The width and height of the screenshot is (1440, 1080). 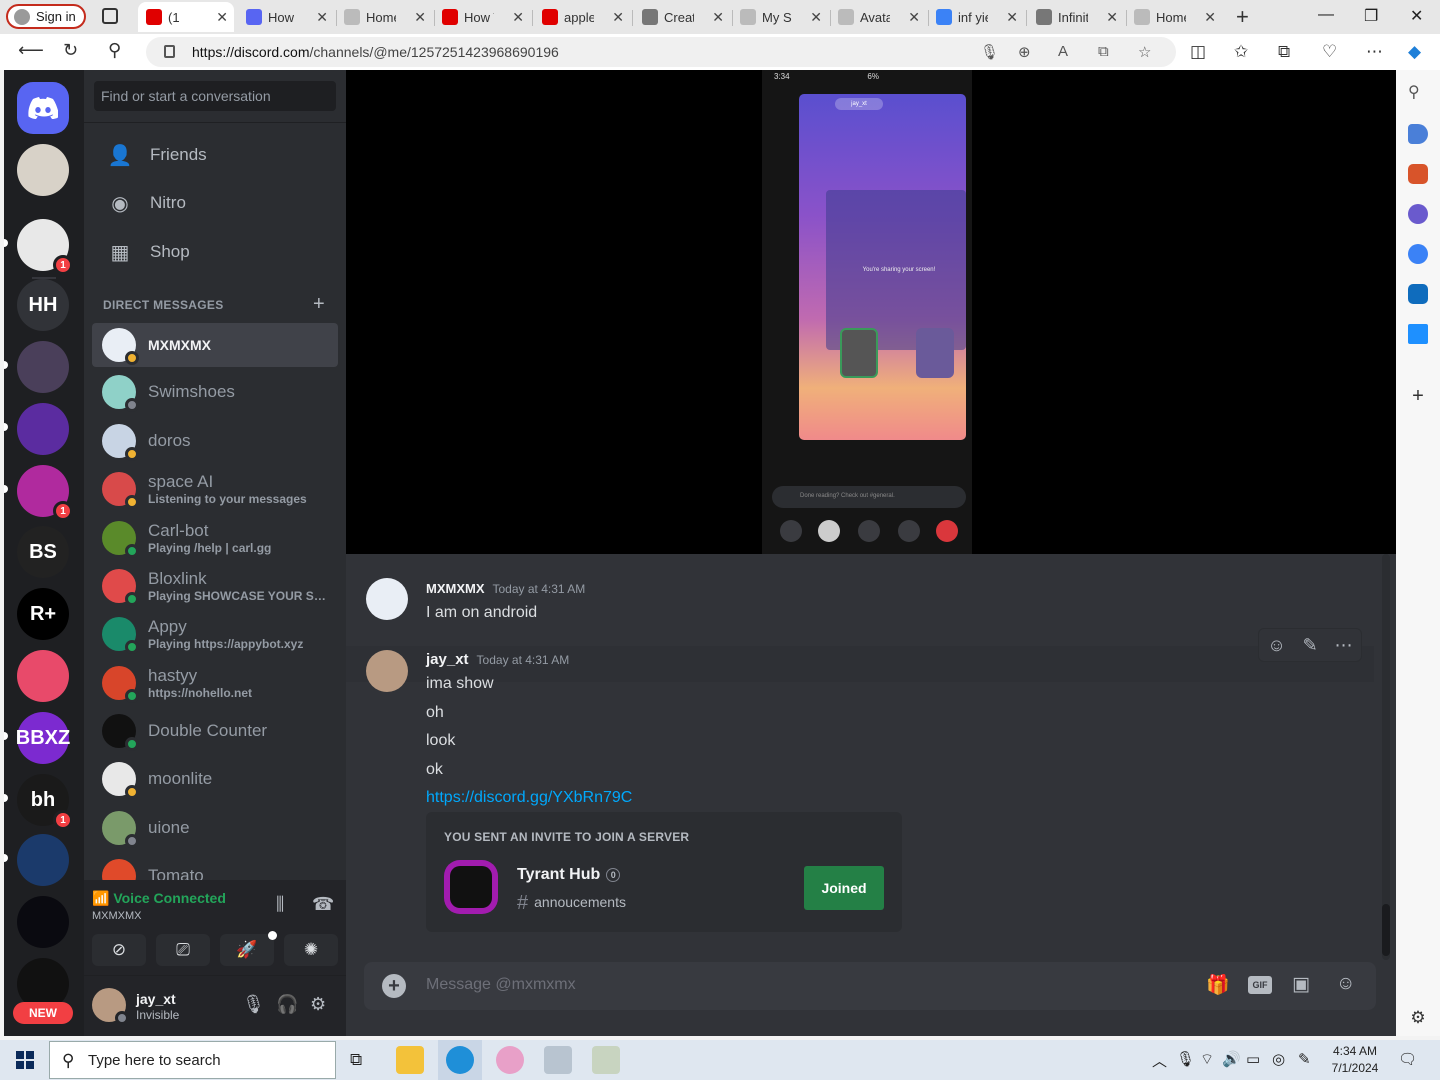 What do you see at coordinates (569, 875) in the screenshot?
I see `invite-server-name: Tyrant Hub 0` at bounding box center [569, 875].